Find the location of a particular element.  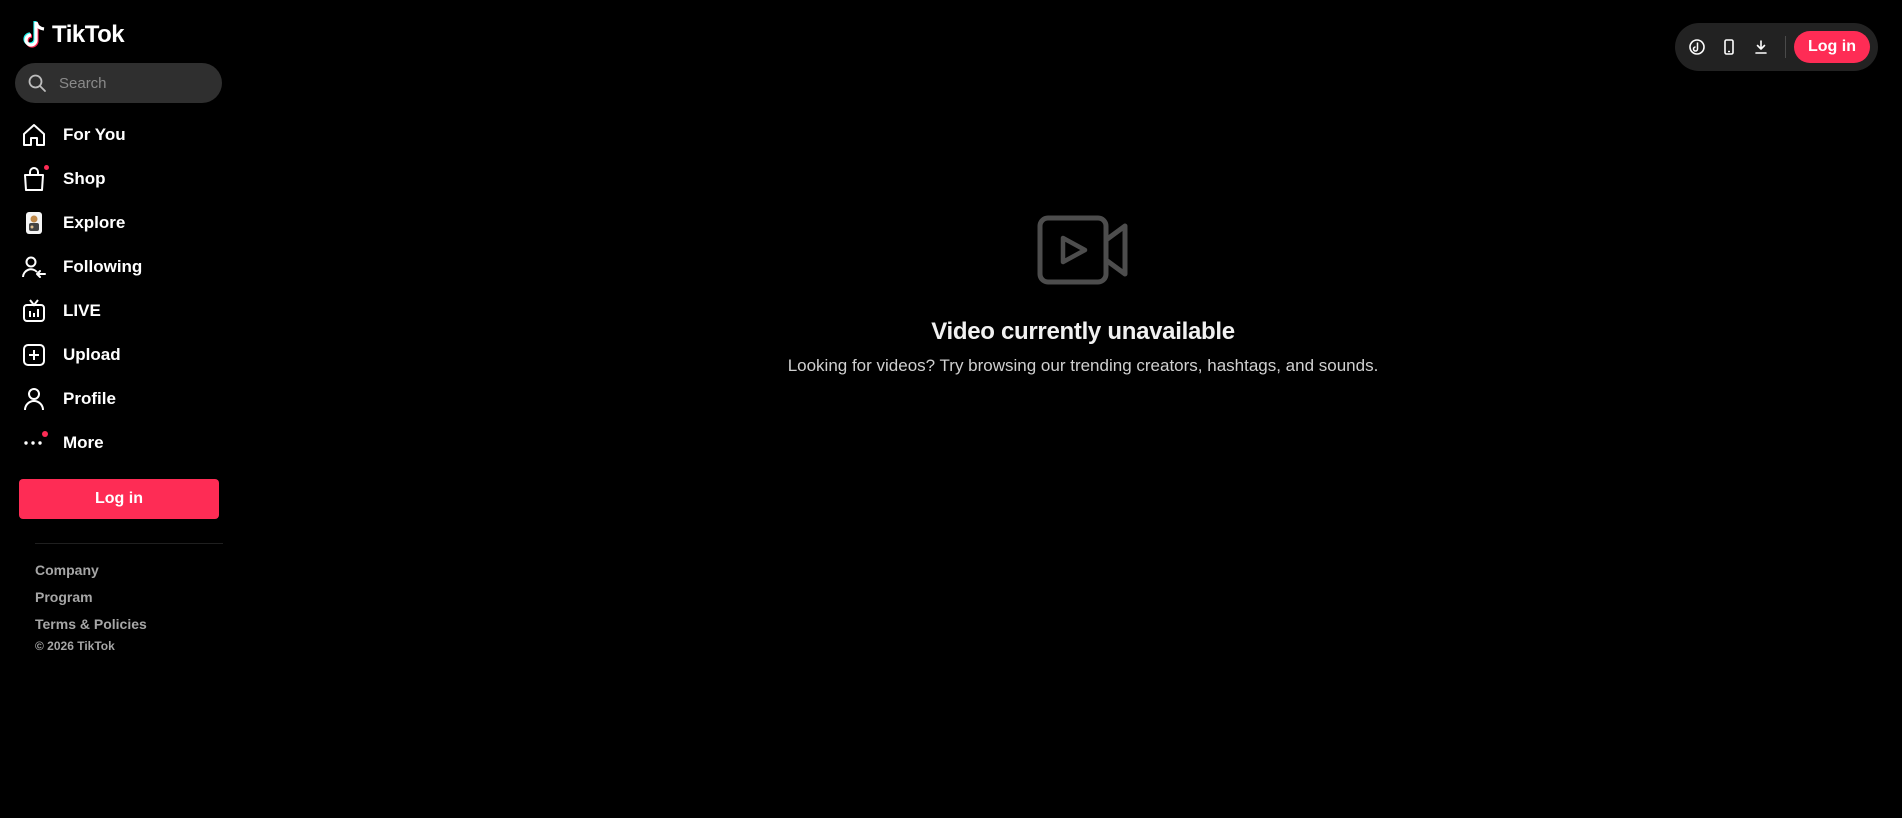

search-input is located at coordinates (134, 83).